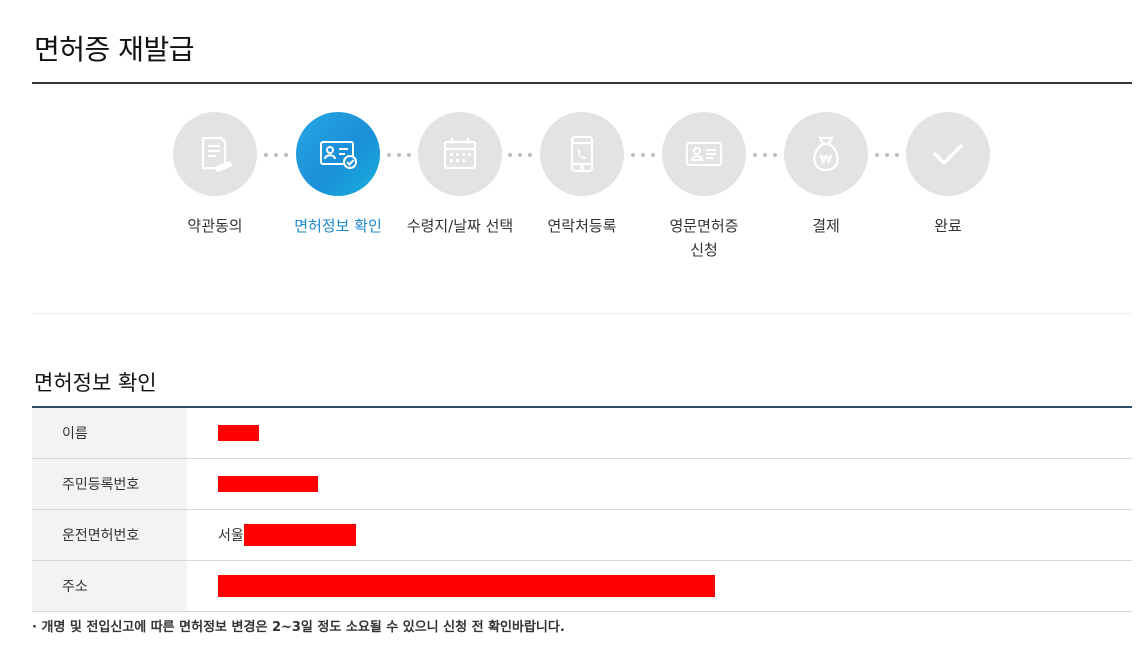 This screenshot has height=661, width=1148. I want to click on money-bag-icon: ₩, so click(826, 154).